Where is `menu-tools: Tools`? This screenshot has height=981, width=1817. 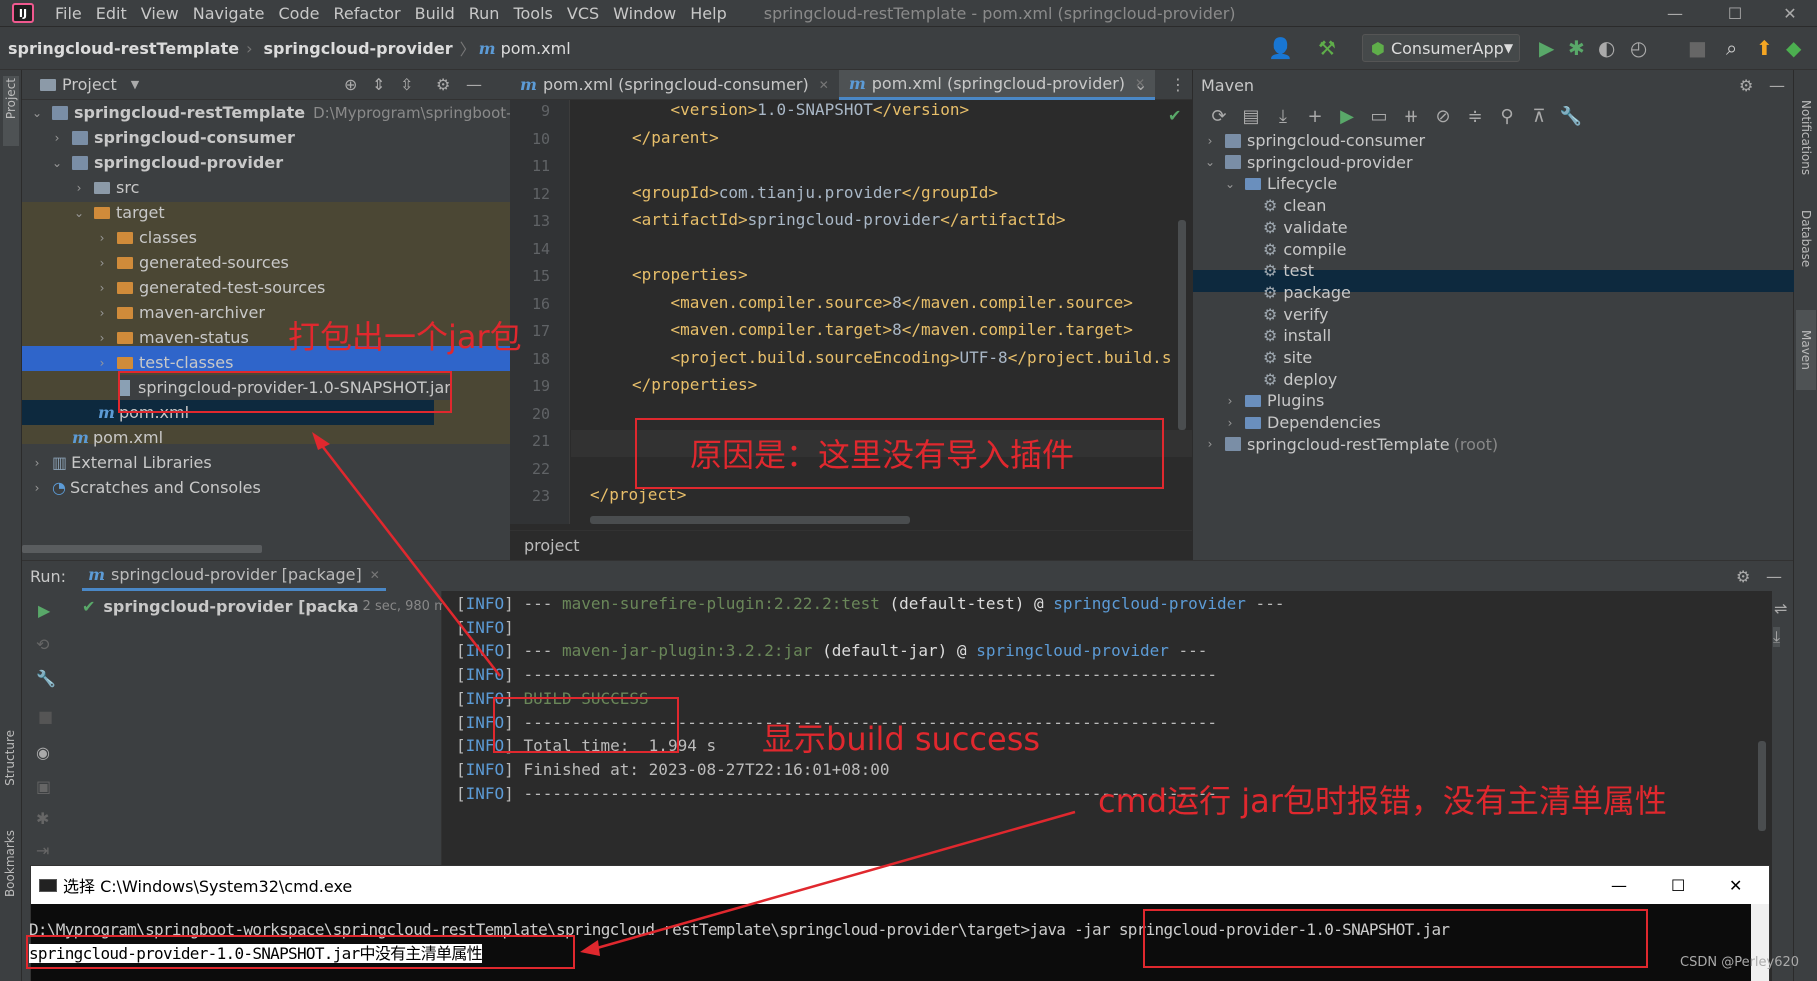 menu-tools: Tools is located at coordinates (532, 13).